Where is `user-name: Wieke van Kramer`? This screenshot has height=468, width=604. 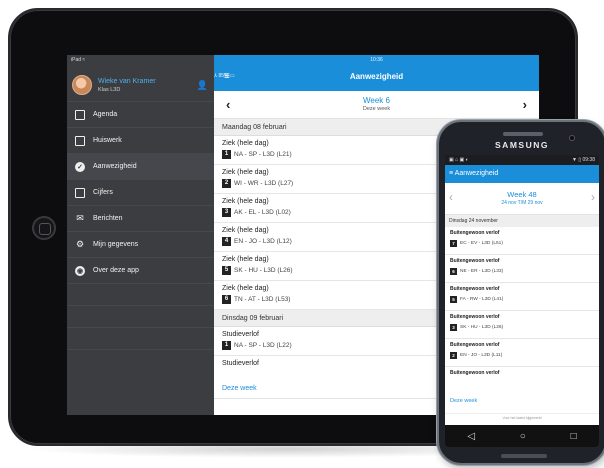 user-name: Wieke van Kramer is located at coordinates (127, 81).